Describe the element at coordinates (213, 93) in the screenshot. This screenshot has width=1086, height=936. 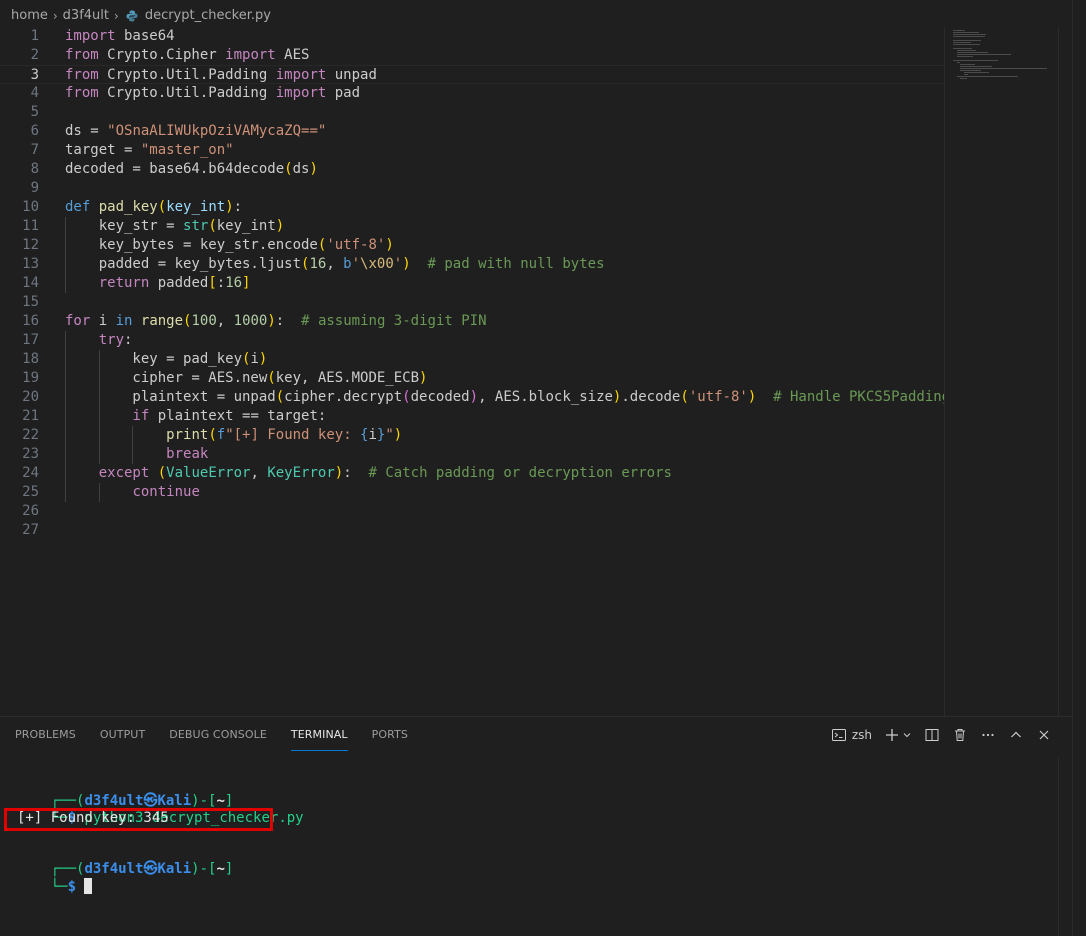
I see `code-text: from Crypto.Util.Padding import pad` at that location.